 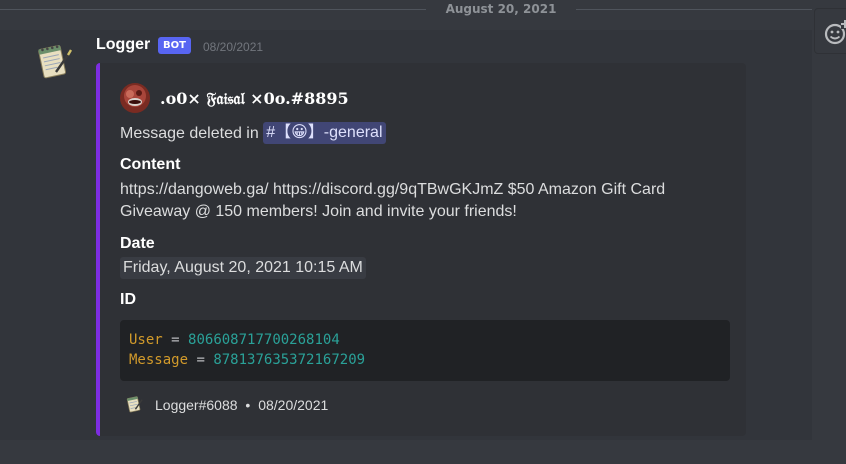 I want to click on embed-author-avatar, so click(x=135, y=98).